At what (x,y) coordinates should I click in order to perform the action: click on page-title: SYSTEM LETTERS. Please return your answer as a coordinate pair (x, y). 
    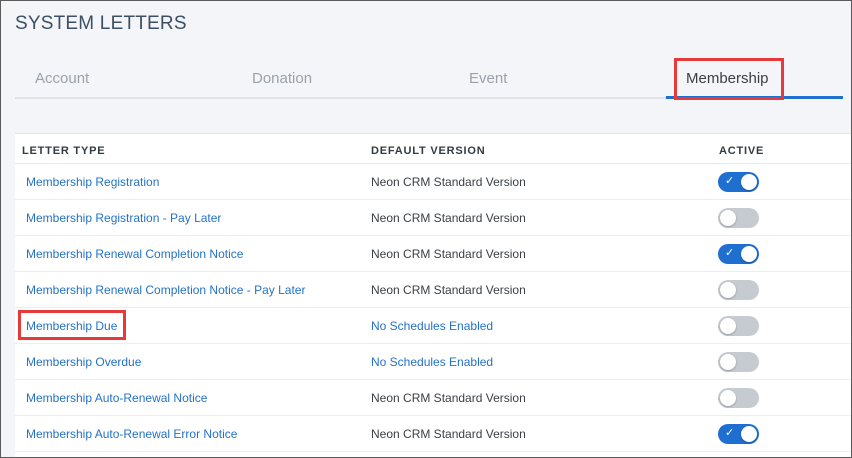
    Looking at the image, I should click on (101, 23).